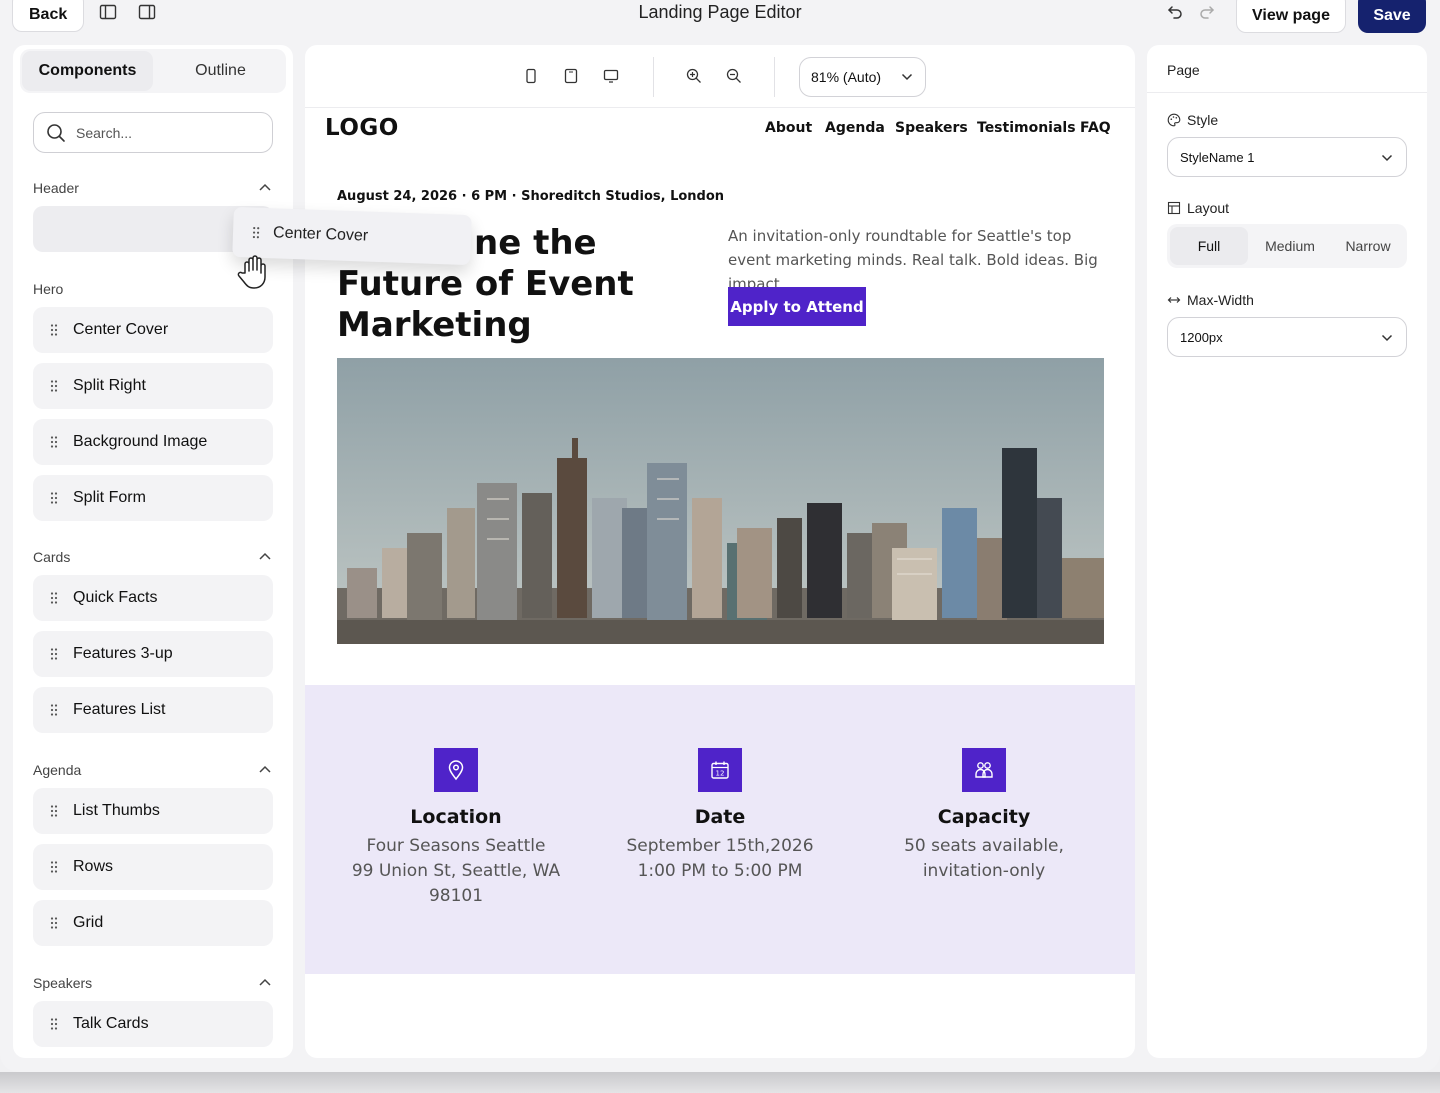 This screenshot has width=1440, height=1093. What do you see at coordinates (1095, 128) in the screenshot?
I see `preview-nav-faq: FAQ` at bounding box center [1095, 128].